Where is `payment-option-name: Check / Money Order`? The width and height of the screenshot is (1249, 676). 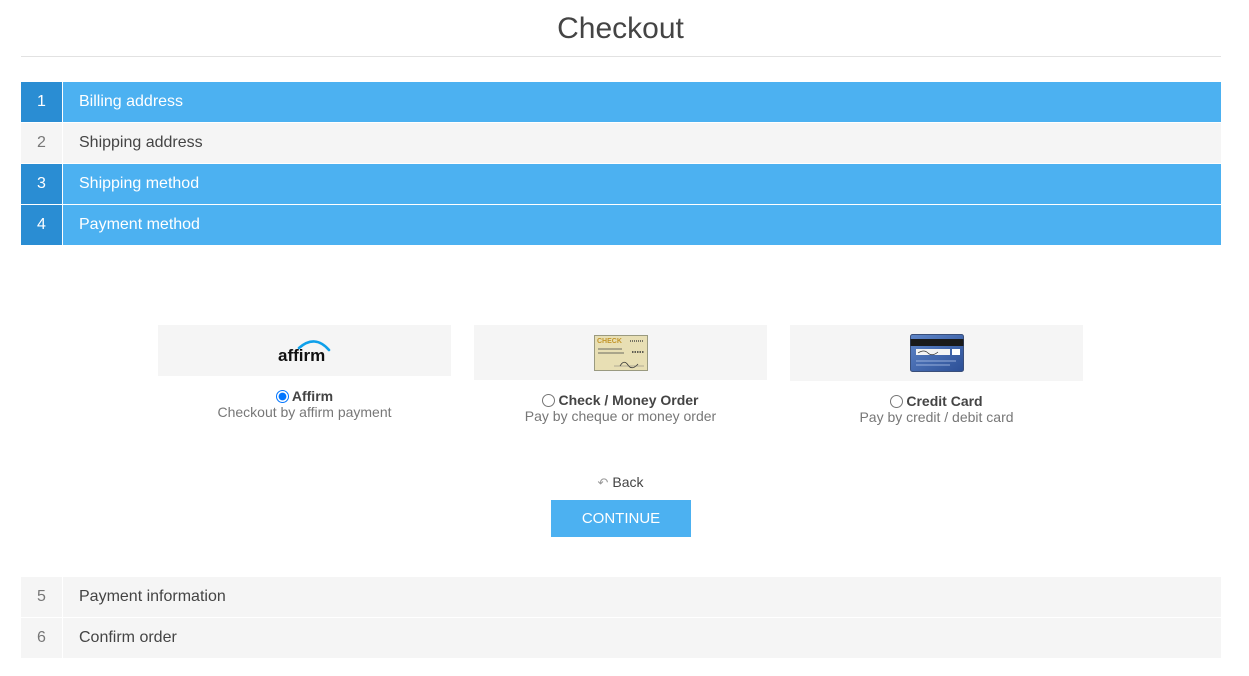 payment-option-name: Check / Money Order is located at coordinates (628, 400).